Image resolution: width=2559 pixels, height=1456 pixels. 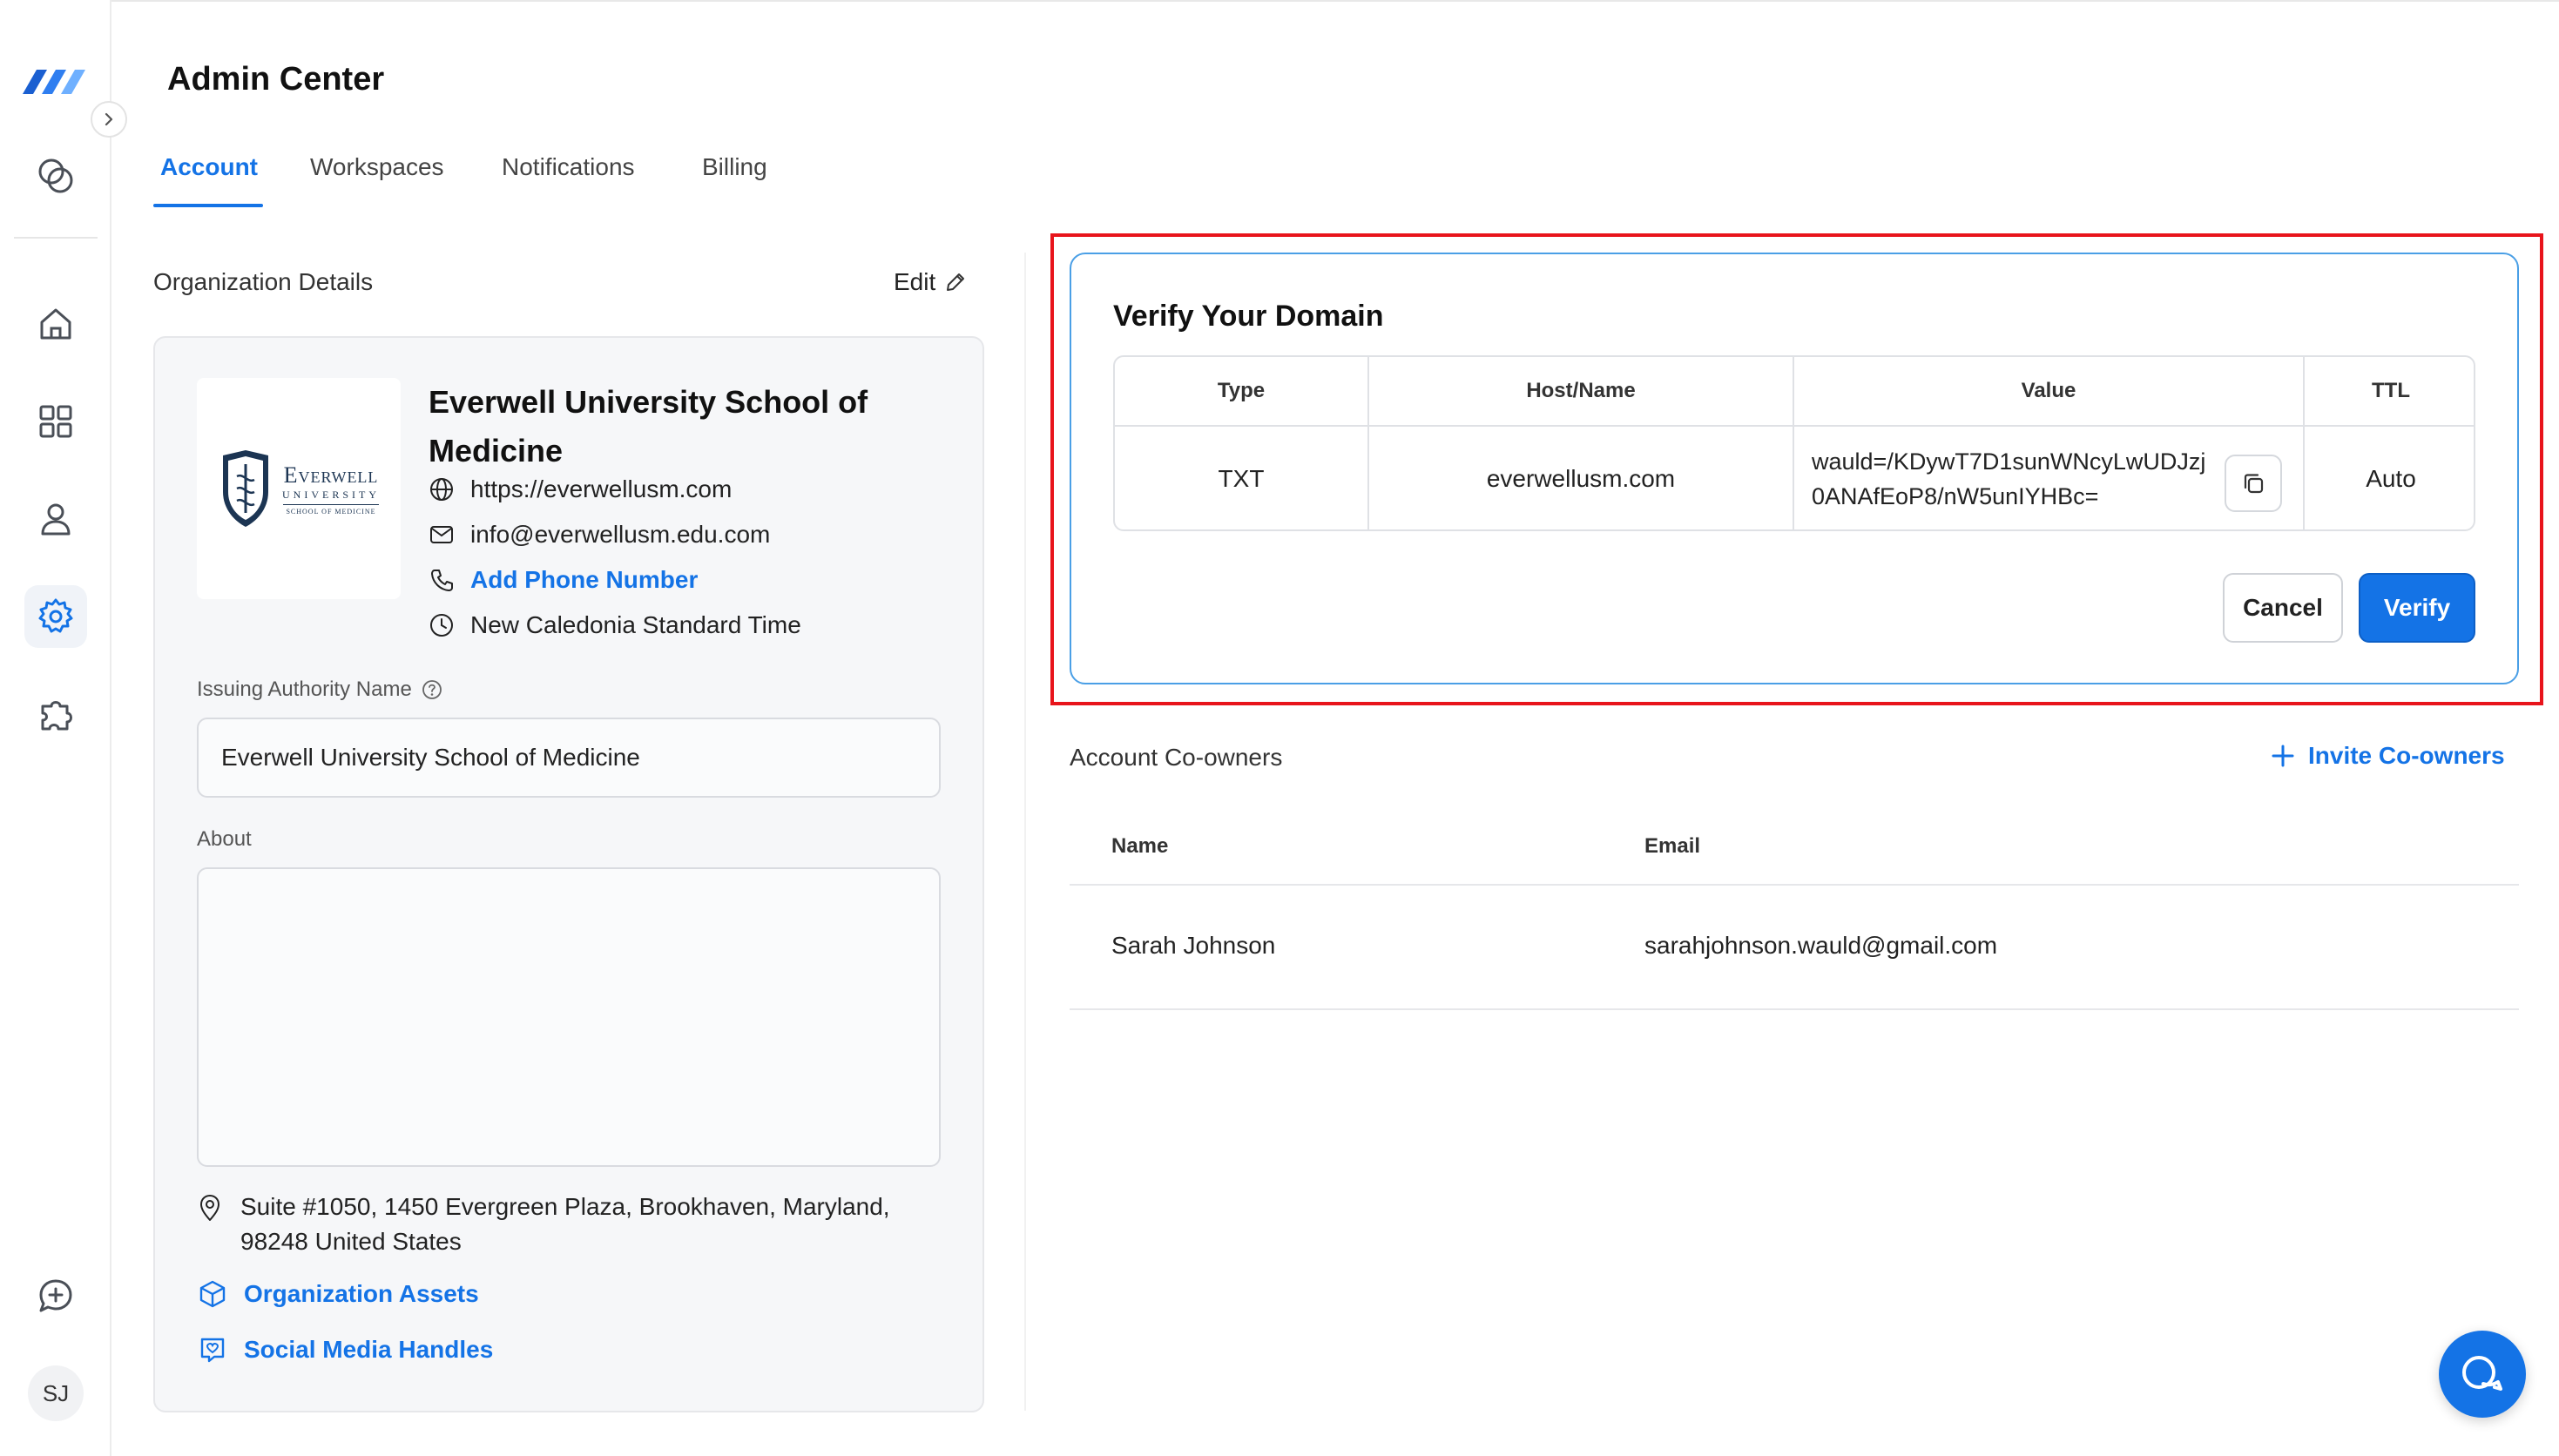 What do you see at coordinates (569, 1017) in the screenshot?
I see `about-textarea` at bounding box center [569, 1017].